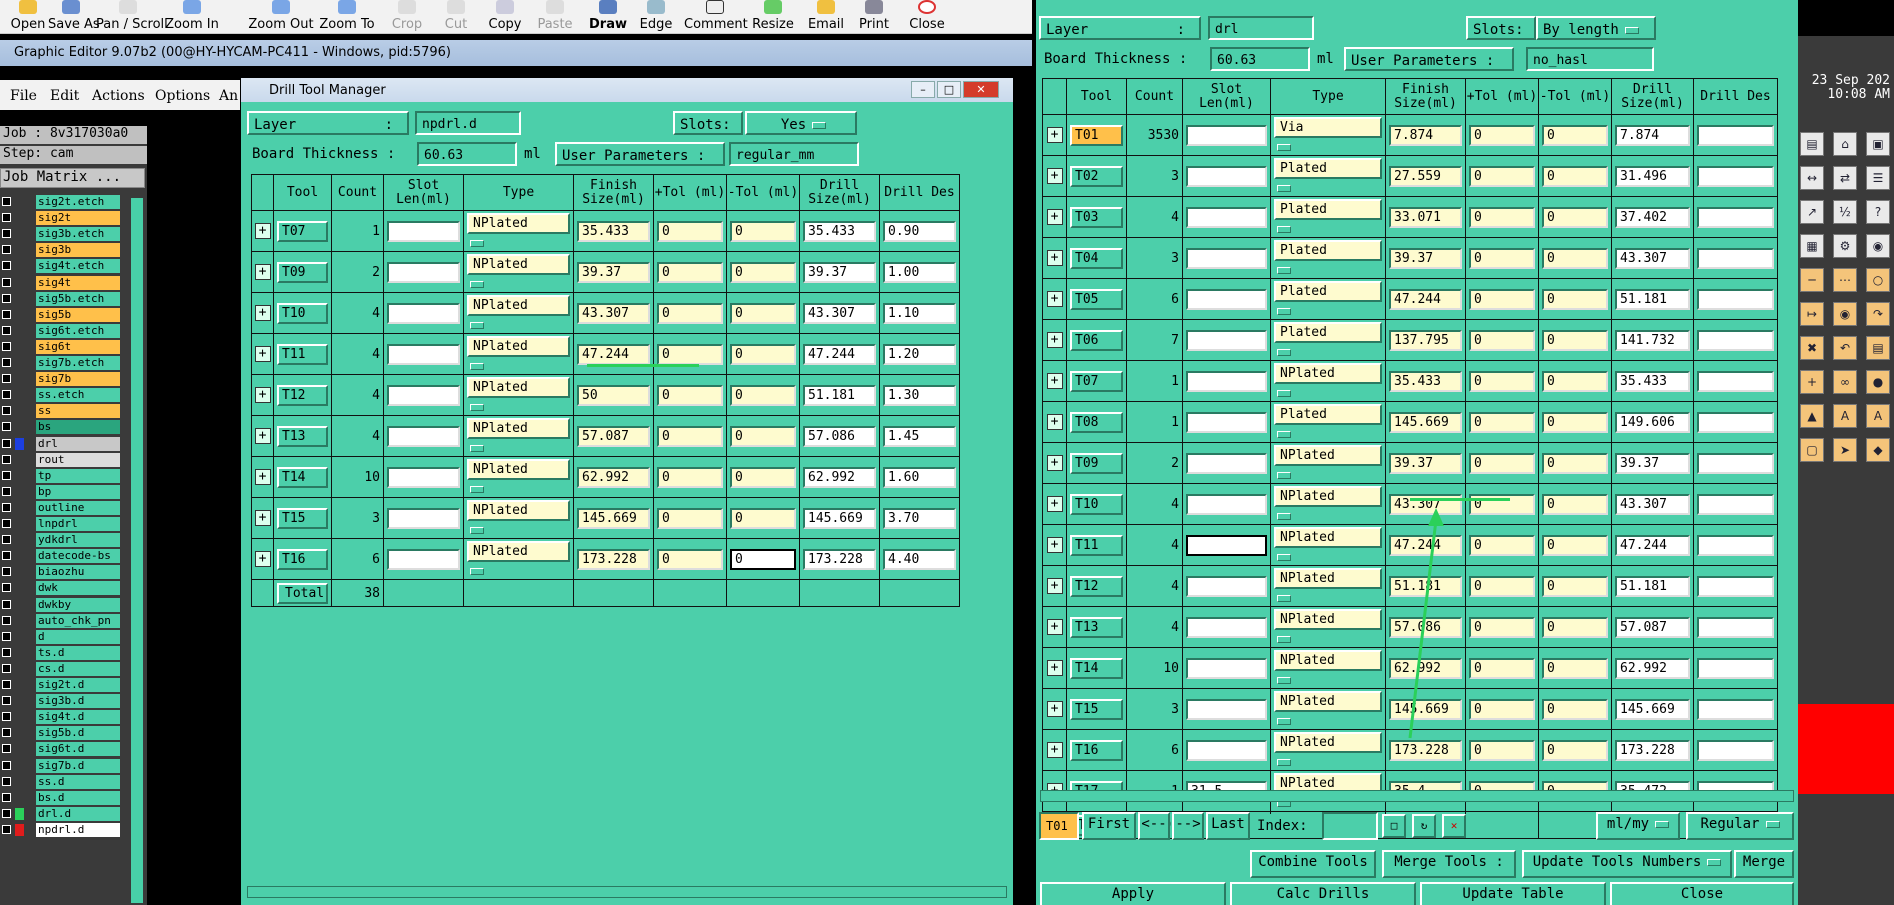 The height and width of the screenshot is (905, 1894). What do you see at coordinates (826, 17) in the screenshot?
I see `email-button: Email` at bounding box center [826, 17].